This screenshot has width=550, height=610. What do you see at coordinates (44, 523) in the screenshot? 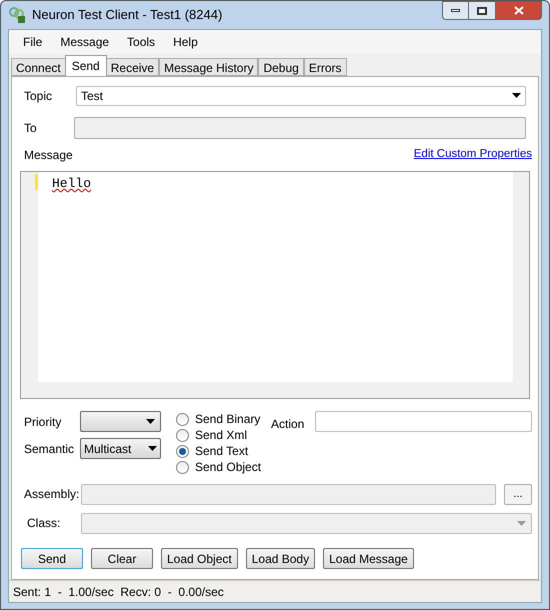
I see `field-label: Class:` at bounding box center [44, 523].